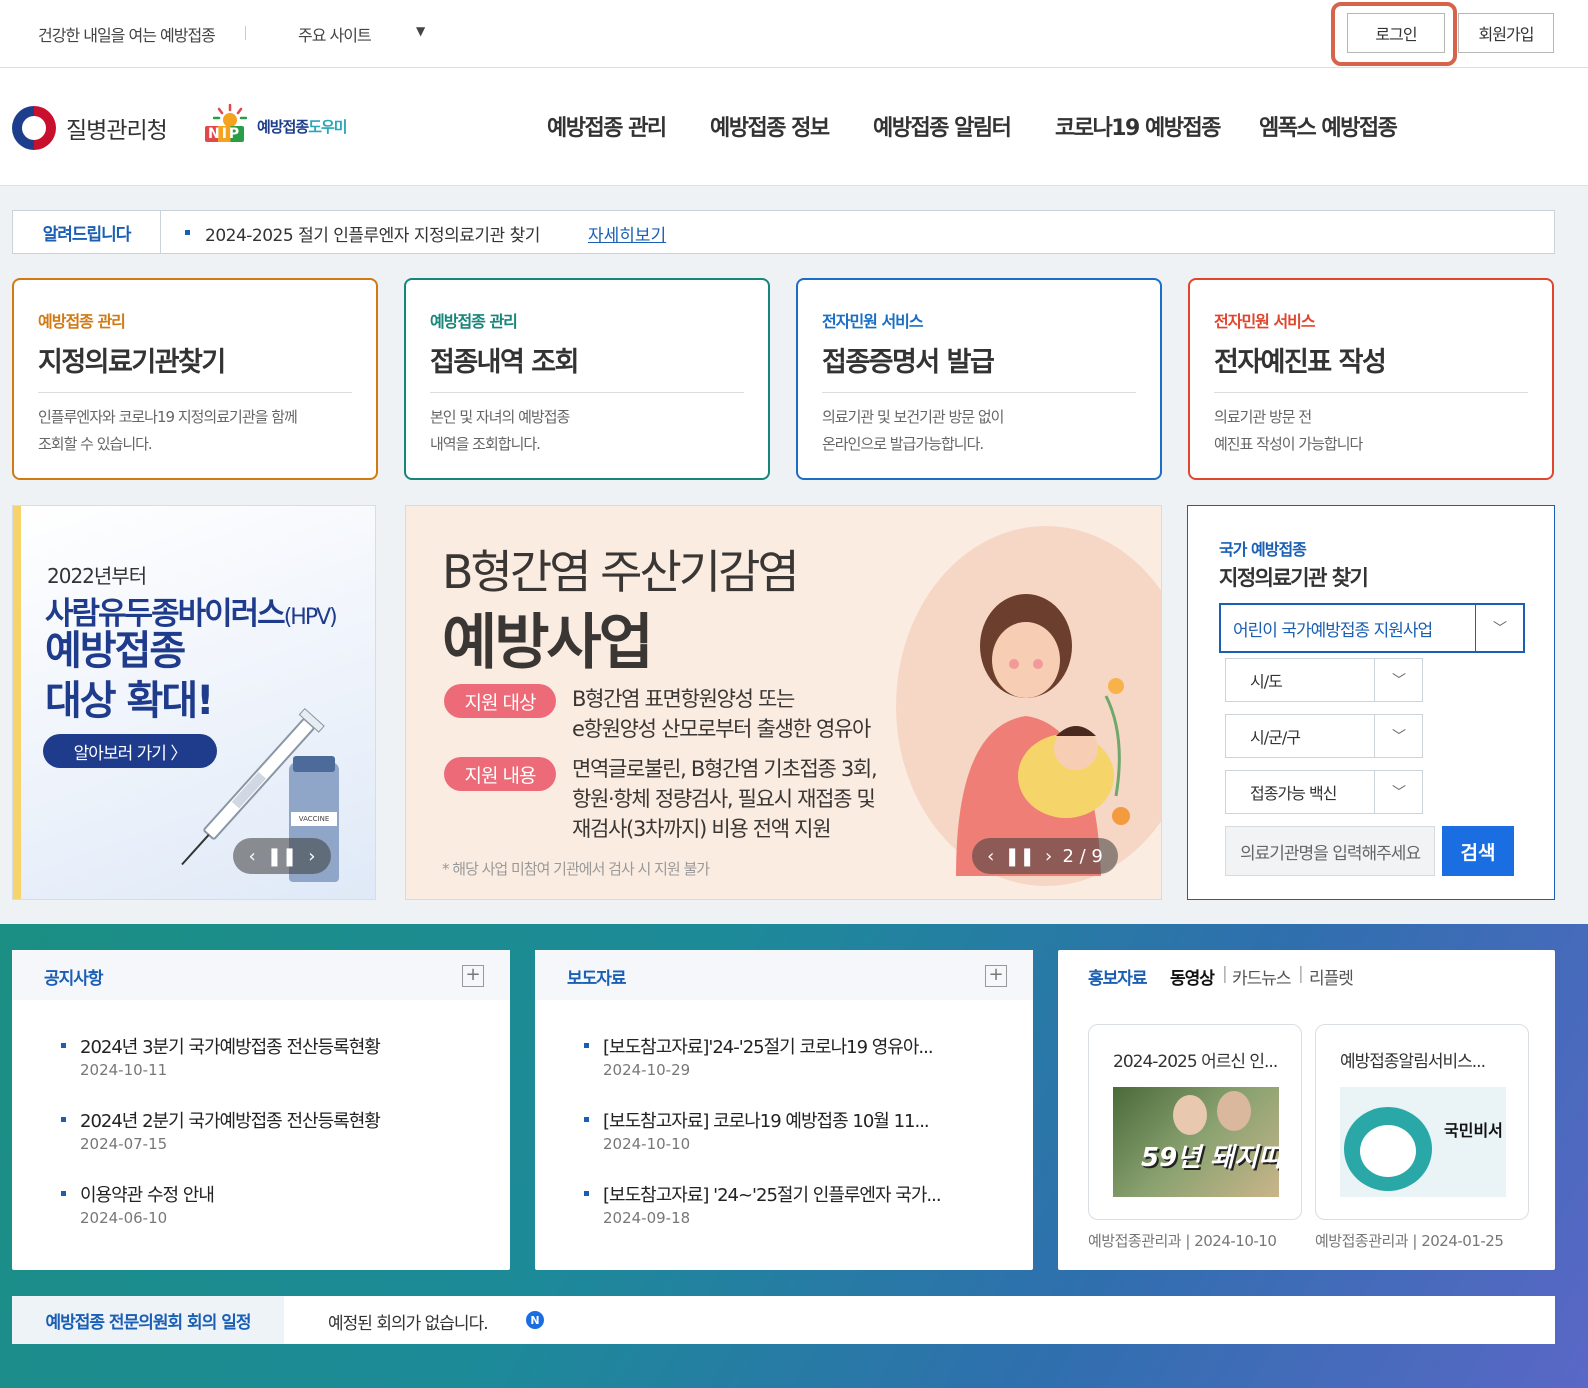  I want to click on committee-meeting-strip: 예방접종 전문의원회 회의 일정 예정된 회의가 없습니다. N, so click(783, 1320).